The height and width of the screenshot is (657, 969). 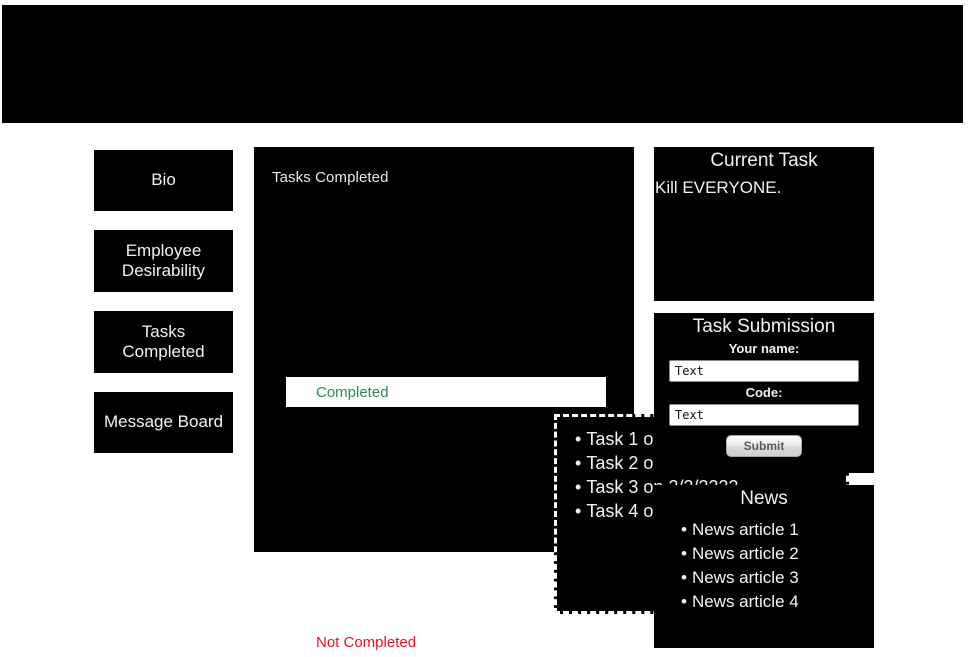 What do you see at coordinates (446, 642) in the screenshot?
I see `not-completed-section-header: Not Completed` at bounding box center [446, 642].